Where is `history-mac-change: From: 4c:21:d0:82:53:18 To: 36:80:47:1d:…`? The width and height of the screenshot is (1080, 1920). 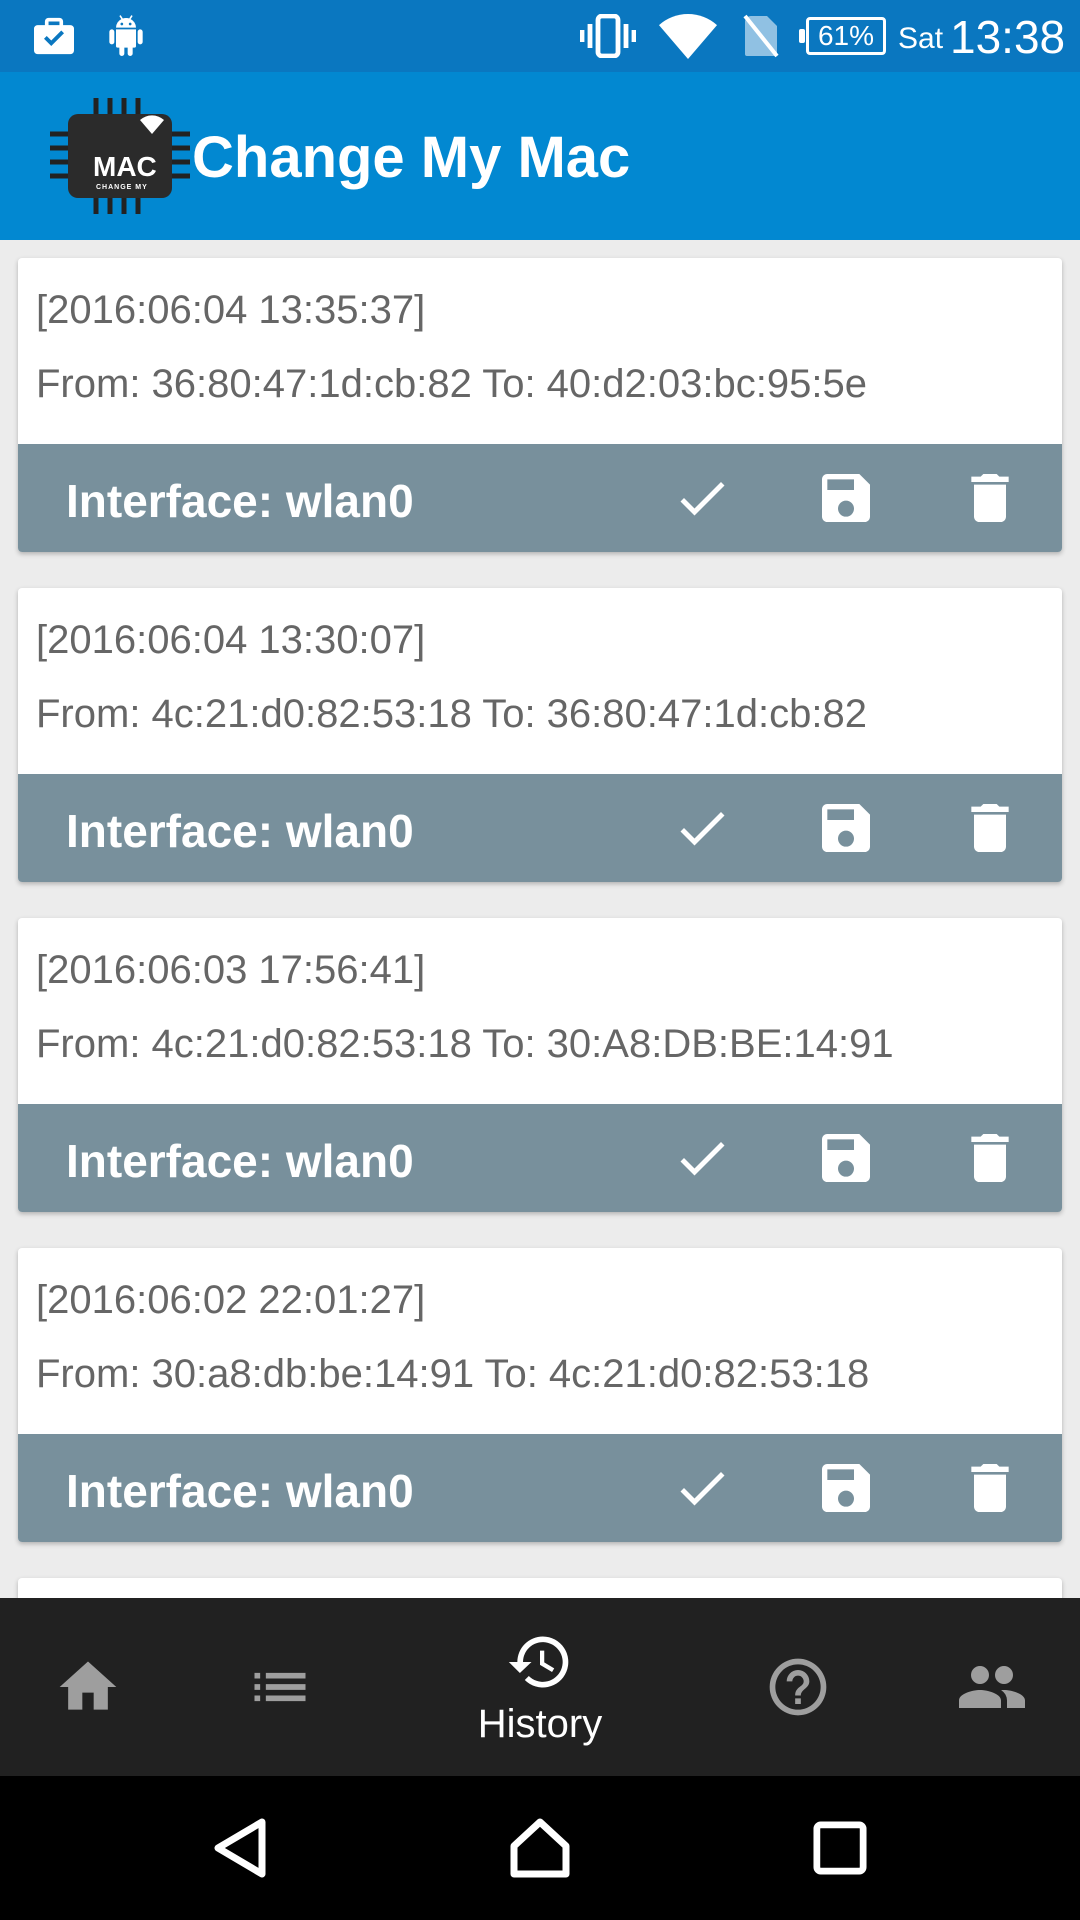
history-mac-change: From: 4c:21:d0:82:53:18 To: 36:80:47:1d:… is located at coordinates (451, 714).